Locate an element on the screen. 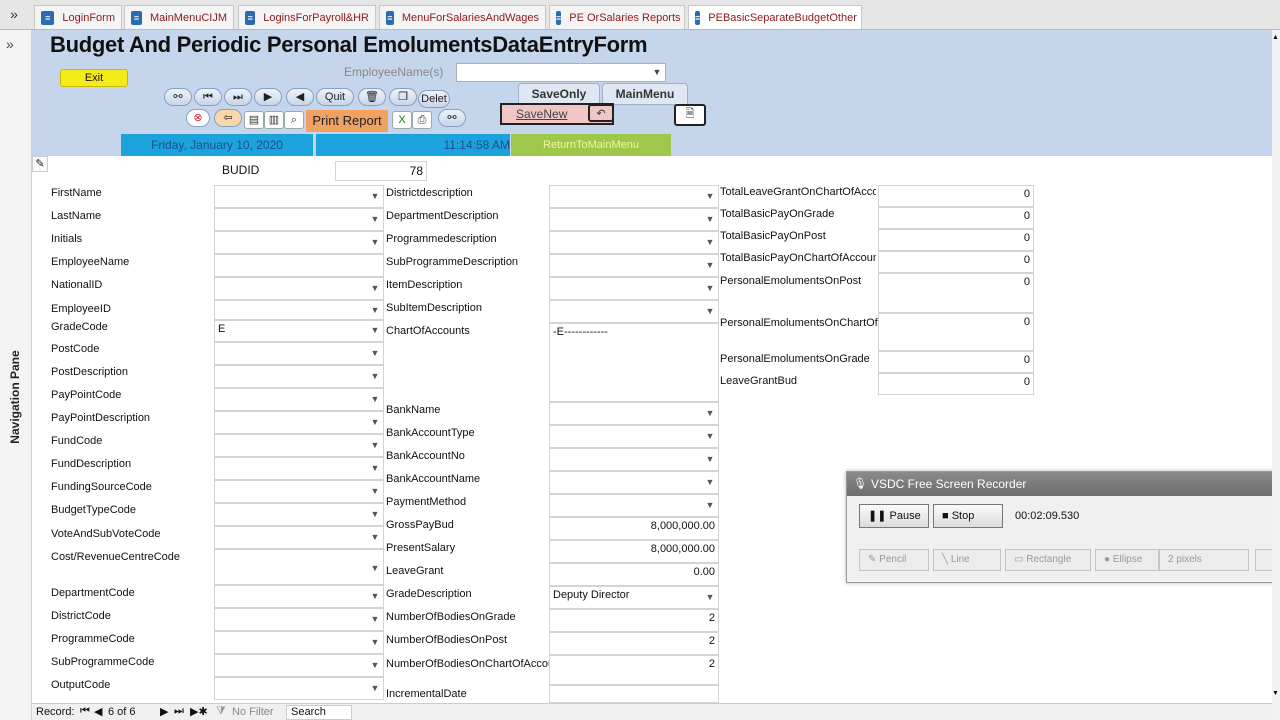 The height and width of the screenshot is (720, 1280). pe-on-chart-field: 0 is located at coordinates (956, 332).